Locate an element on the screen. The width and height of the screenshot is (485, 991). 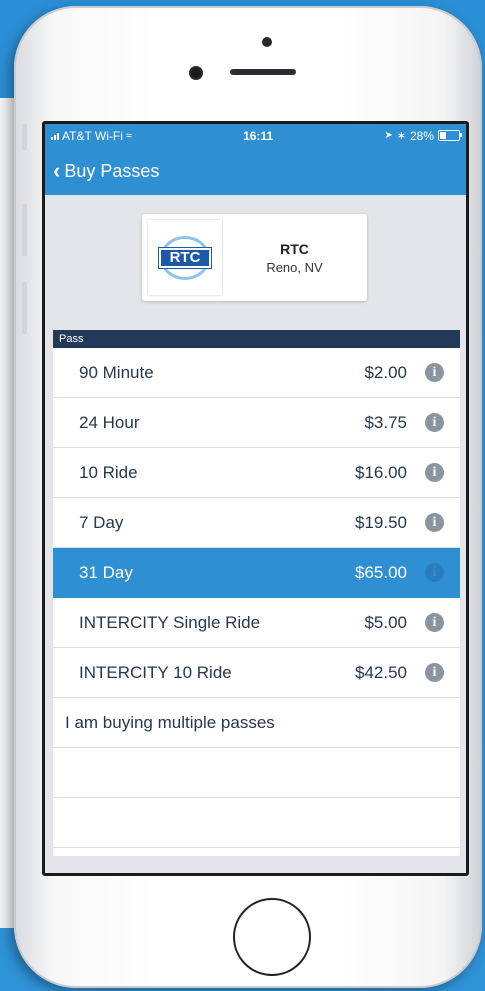
pass-name: 90 Minute is located at coordinates (116, 372).